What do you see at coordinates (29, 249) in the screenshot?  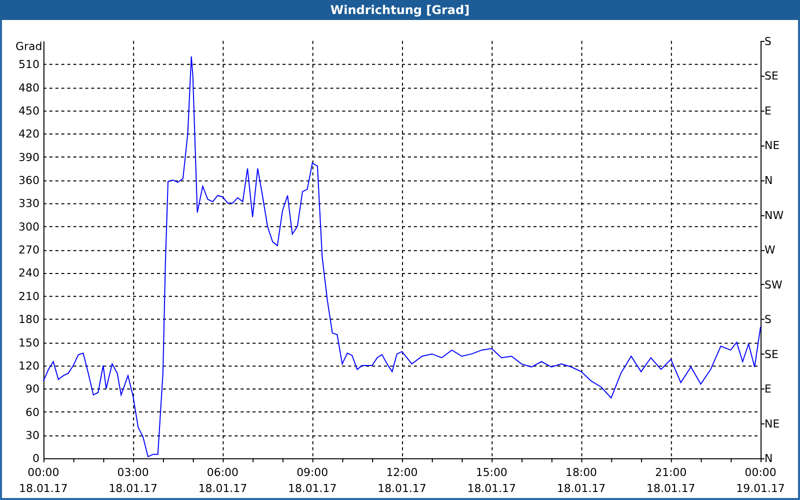 I see `axis-label: 270` at bounding box center [29, 249].